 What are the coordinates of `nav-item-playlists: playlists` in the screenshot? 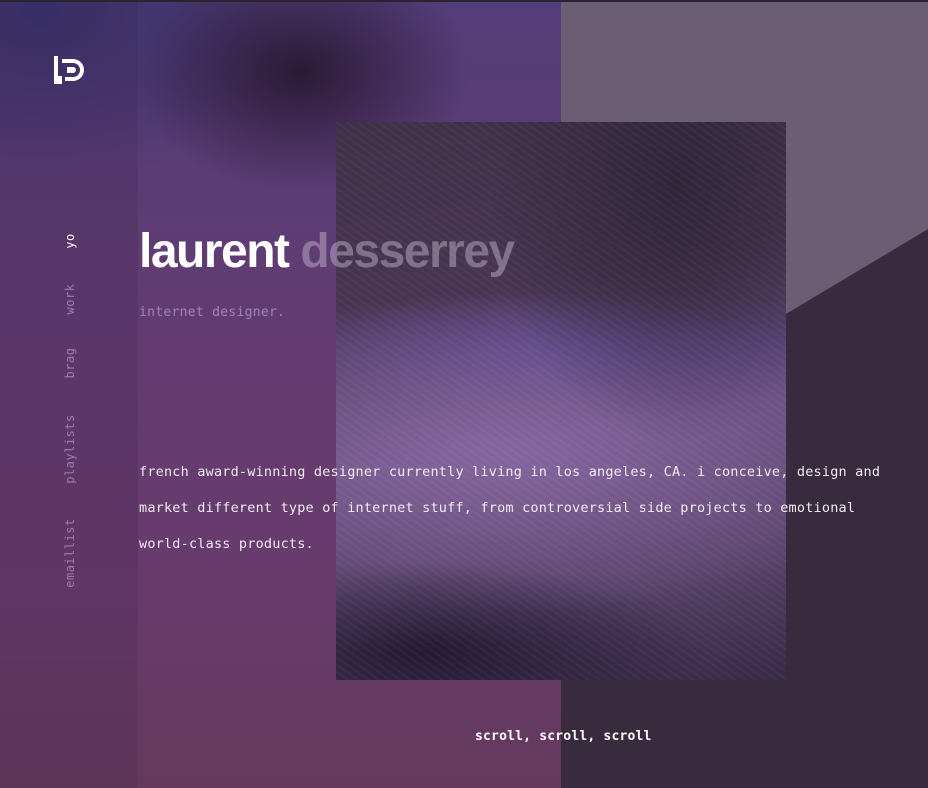 It's located at (70, 449).